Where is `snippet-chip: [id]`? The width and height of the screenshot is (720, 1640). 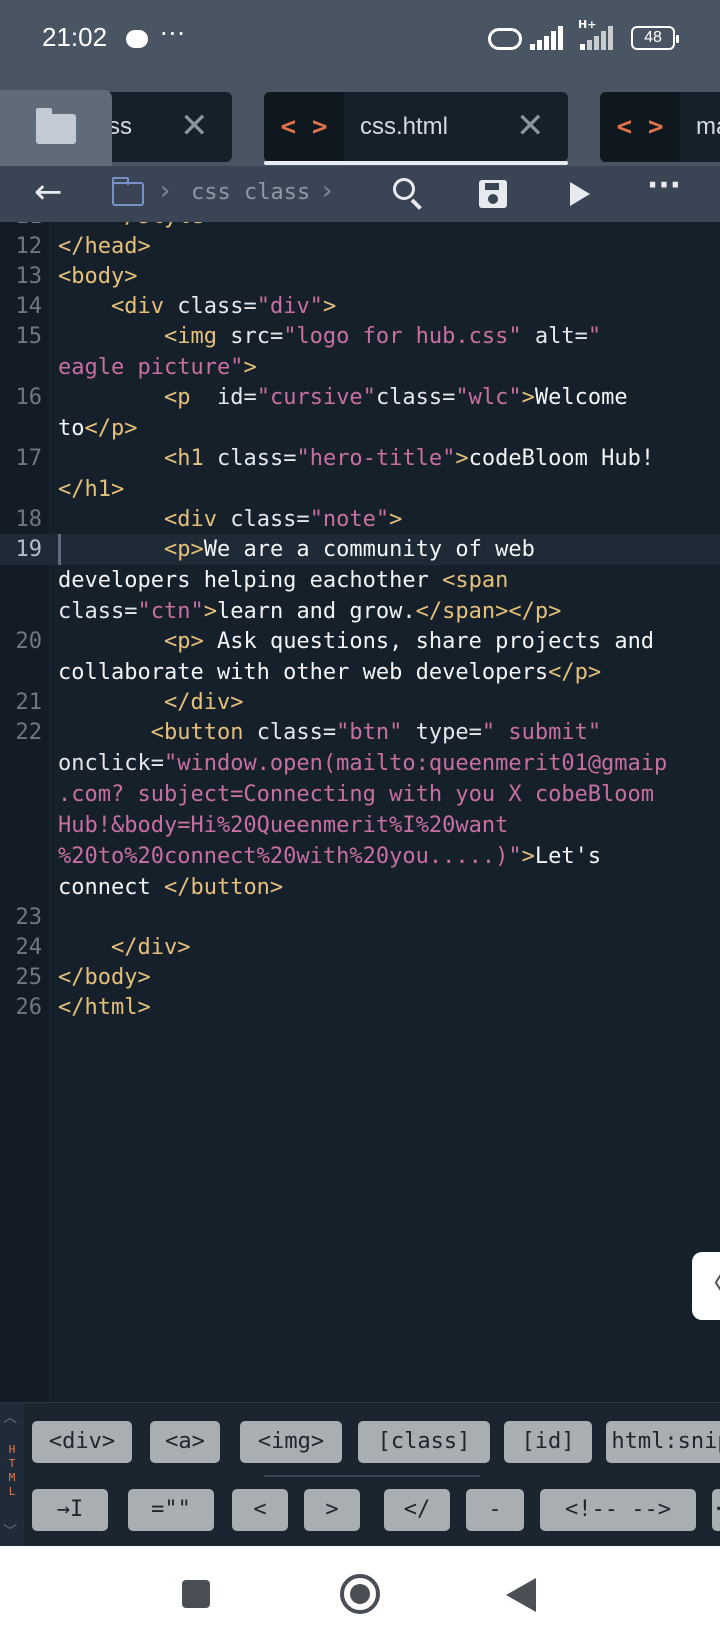
snippet-chip: [id] is located at coordinates (548, 1442).